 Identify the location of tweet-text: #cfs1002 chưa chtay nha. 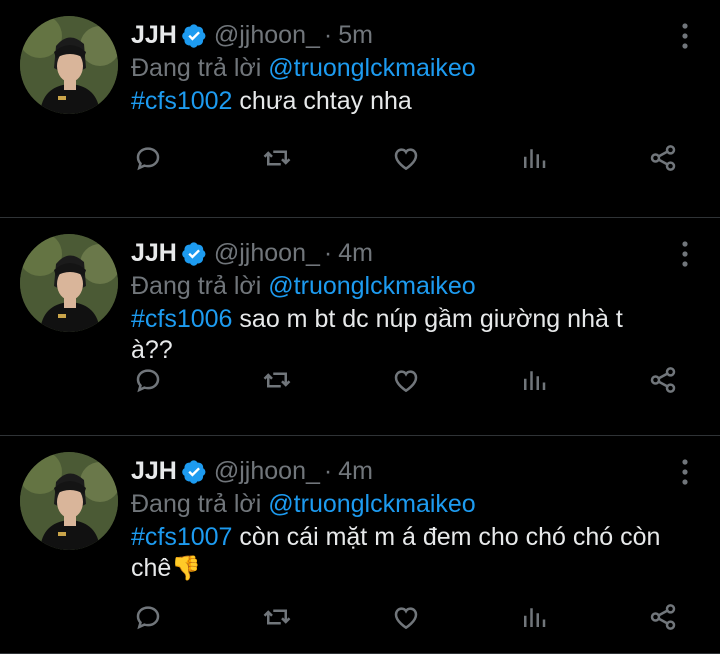
(400, 101).